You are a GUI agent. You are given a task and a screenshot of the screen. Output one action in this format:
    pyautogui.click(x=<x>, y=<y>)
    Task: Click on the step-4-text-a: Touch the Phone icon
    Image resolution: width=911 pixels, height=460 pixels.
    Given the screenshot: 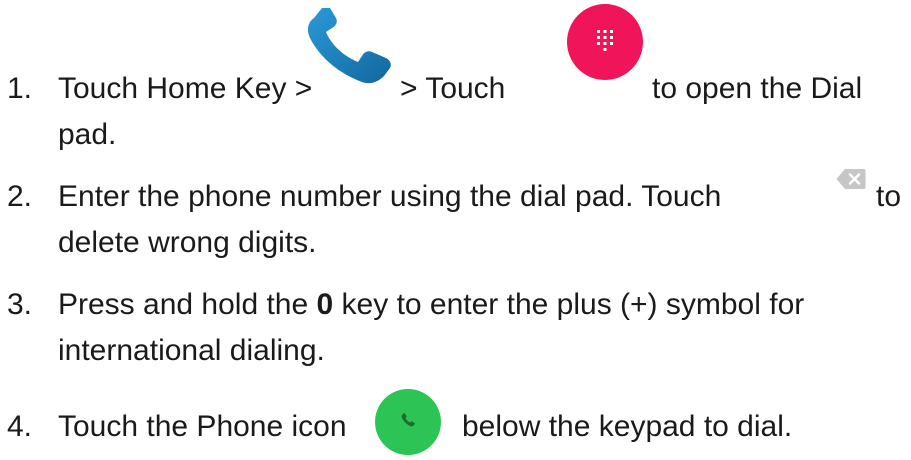 What is the action you would take?
    pyautogui.click(x=202, y=426)
    